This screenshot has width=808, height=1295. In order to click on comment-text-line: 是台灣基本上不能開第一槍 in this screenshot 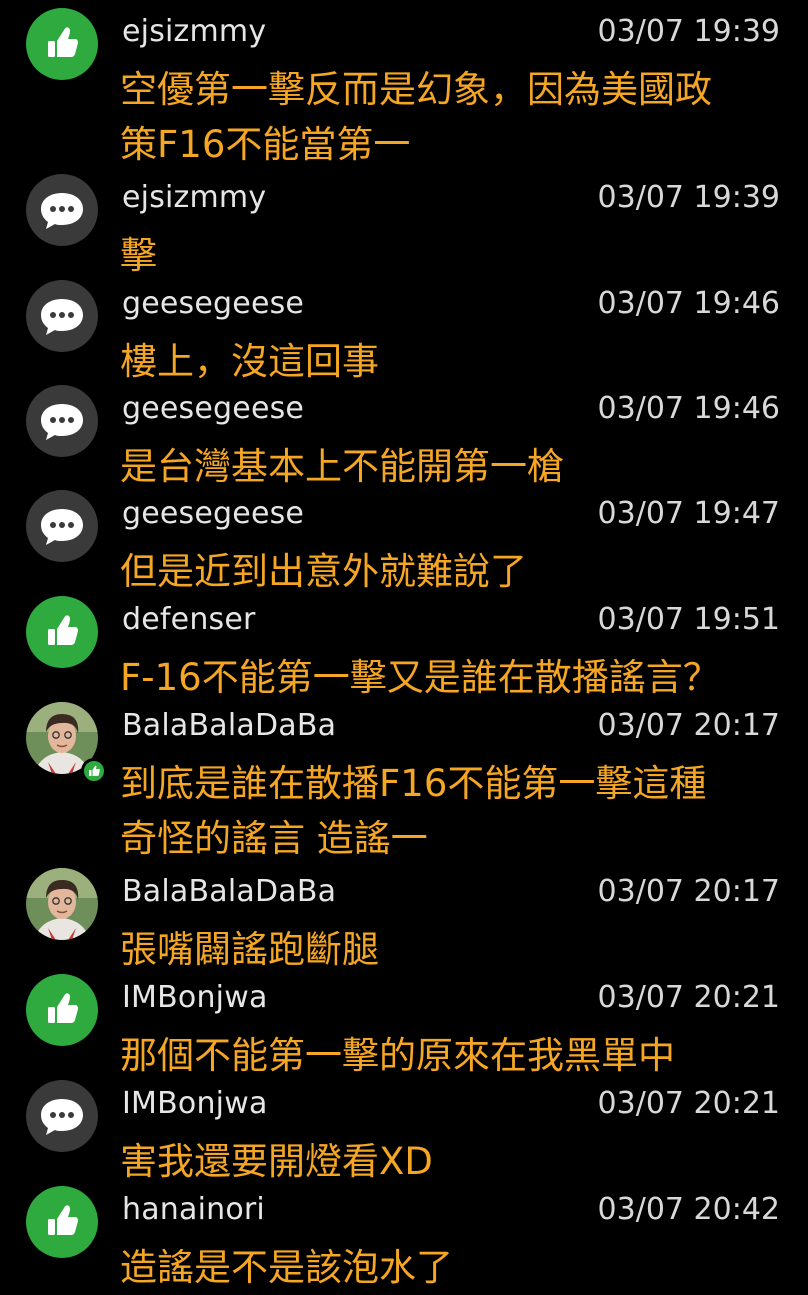, I will do `click(342, 466)`.